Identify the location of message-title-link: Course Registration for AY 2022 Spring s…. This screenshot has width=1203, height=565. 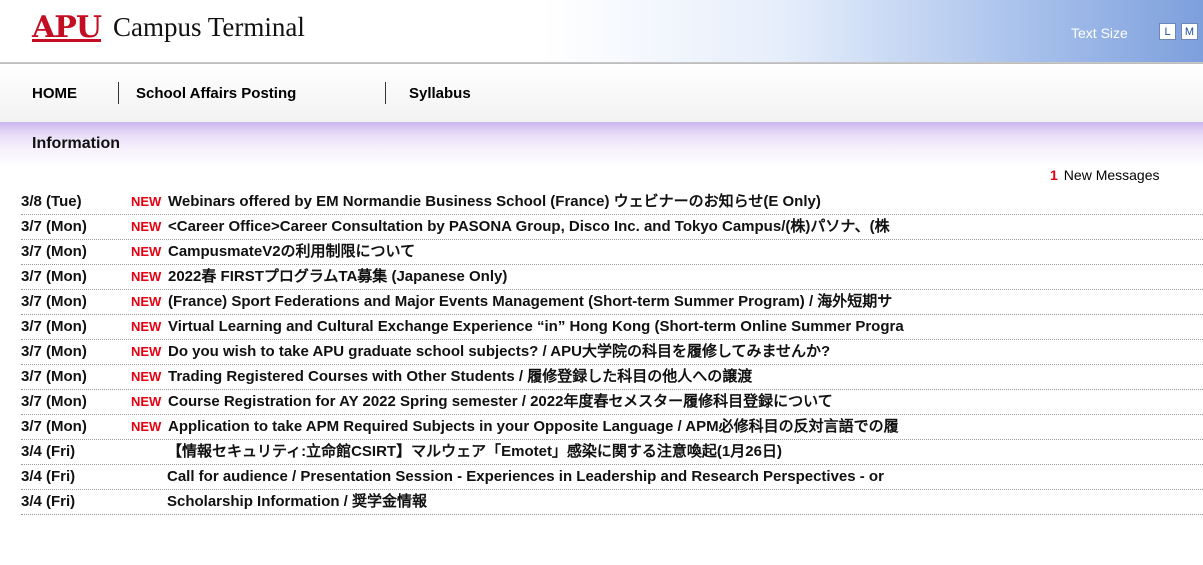
(500, 402).